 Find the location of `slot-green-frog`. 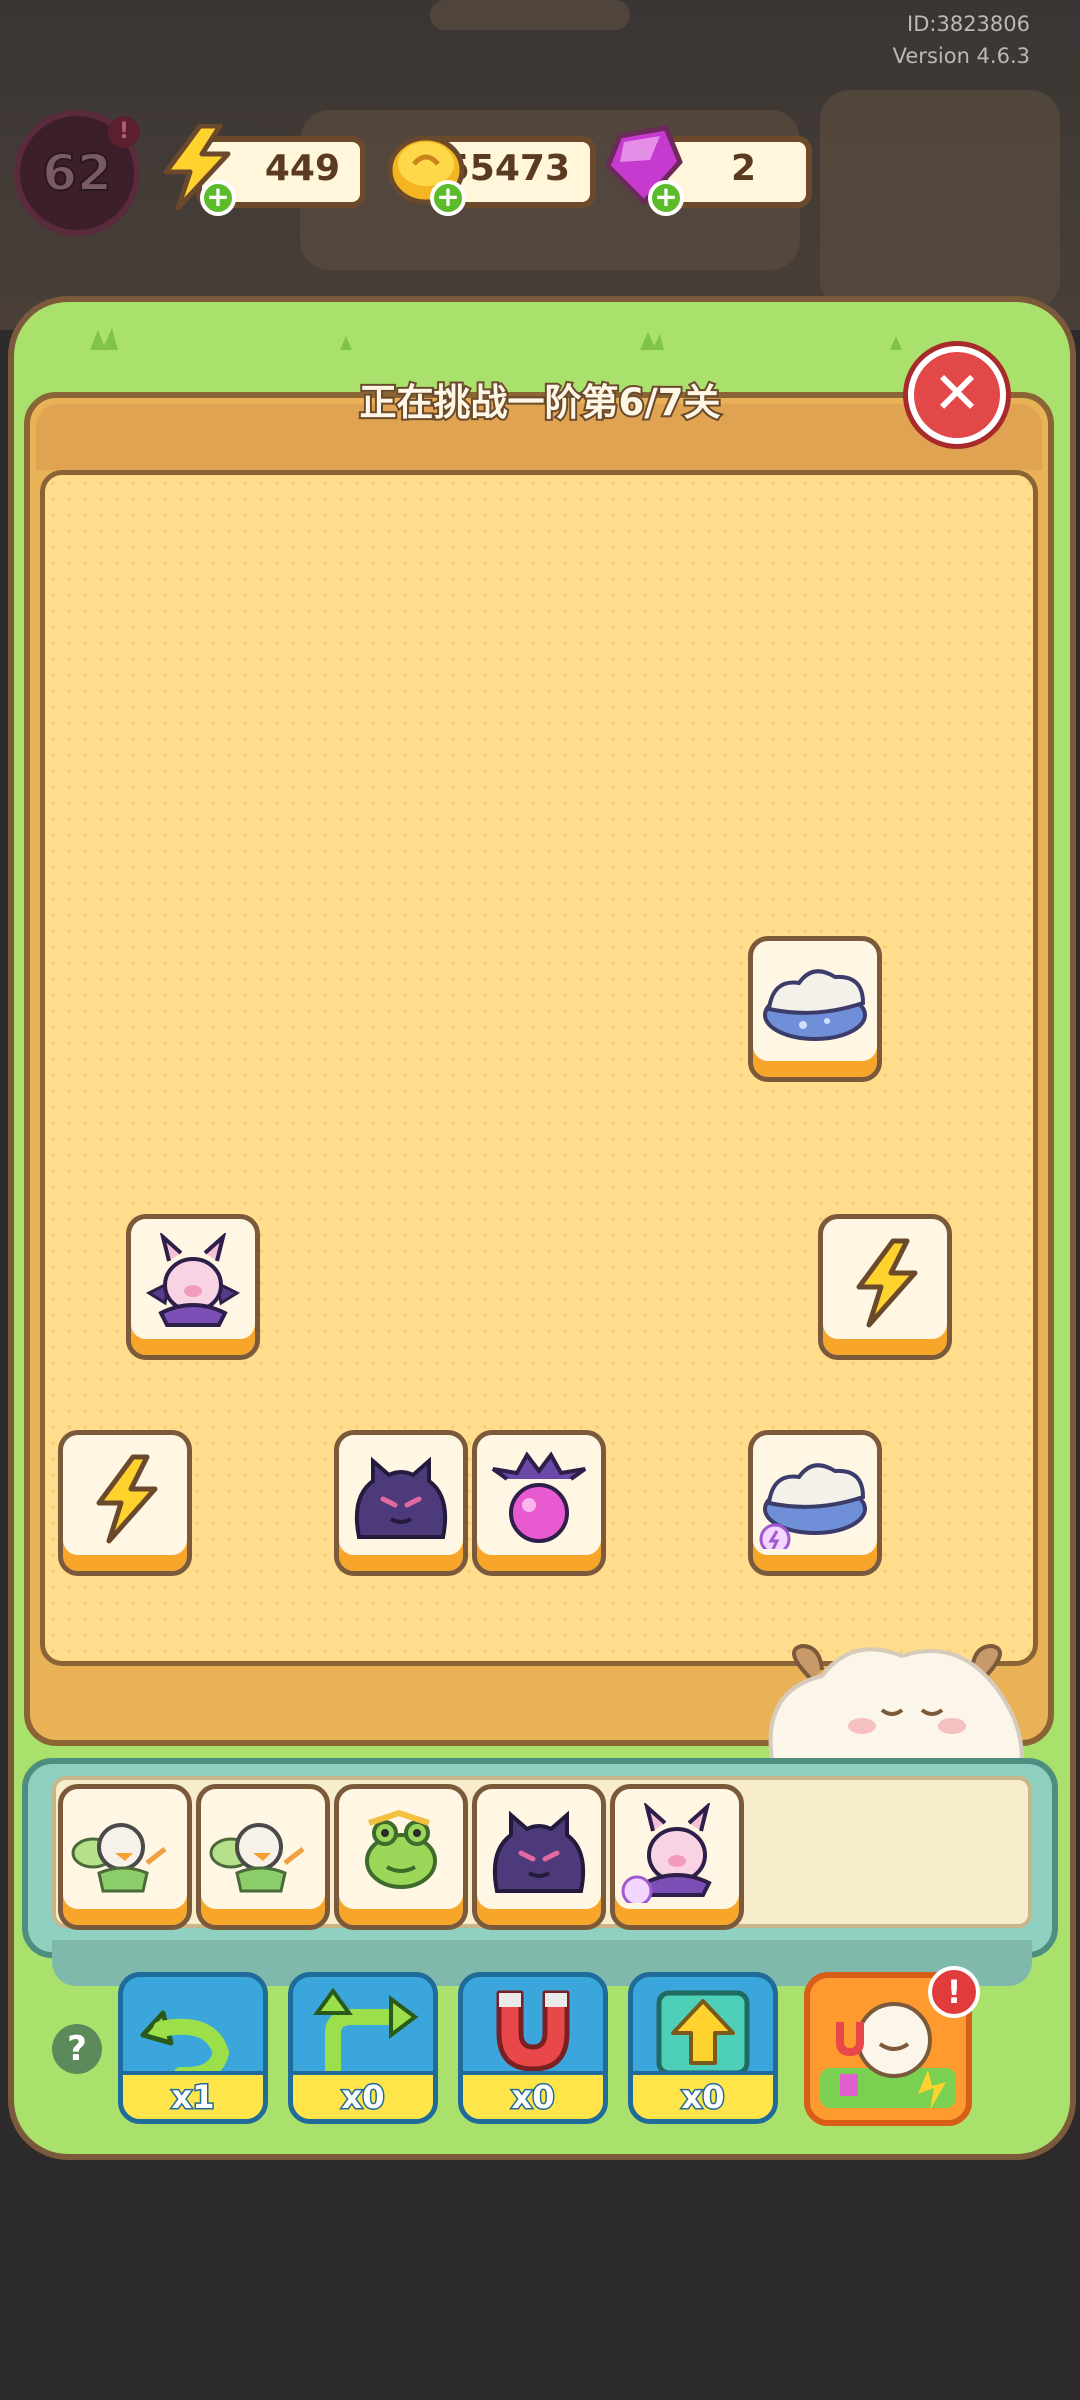

slot-green-frog is located at coordinates (401, 1857).